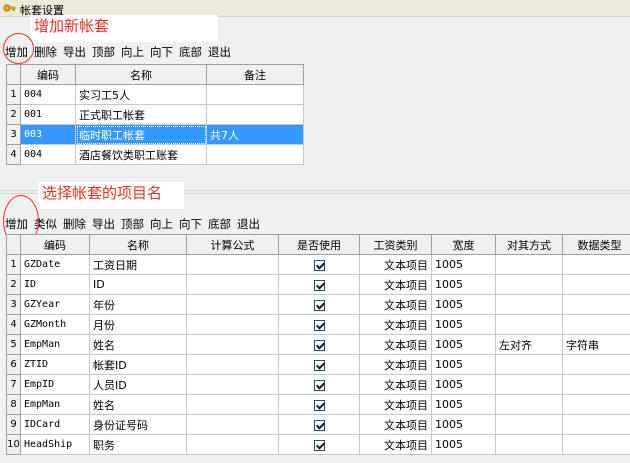 This screenshot has width=630, height=463. What do you see at coordinates (155, 94) in the screenshot?
I see `table-row: 1 004 实习工5人` at bounding box center [155, 94].